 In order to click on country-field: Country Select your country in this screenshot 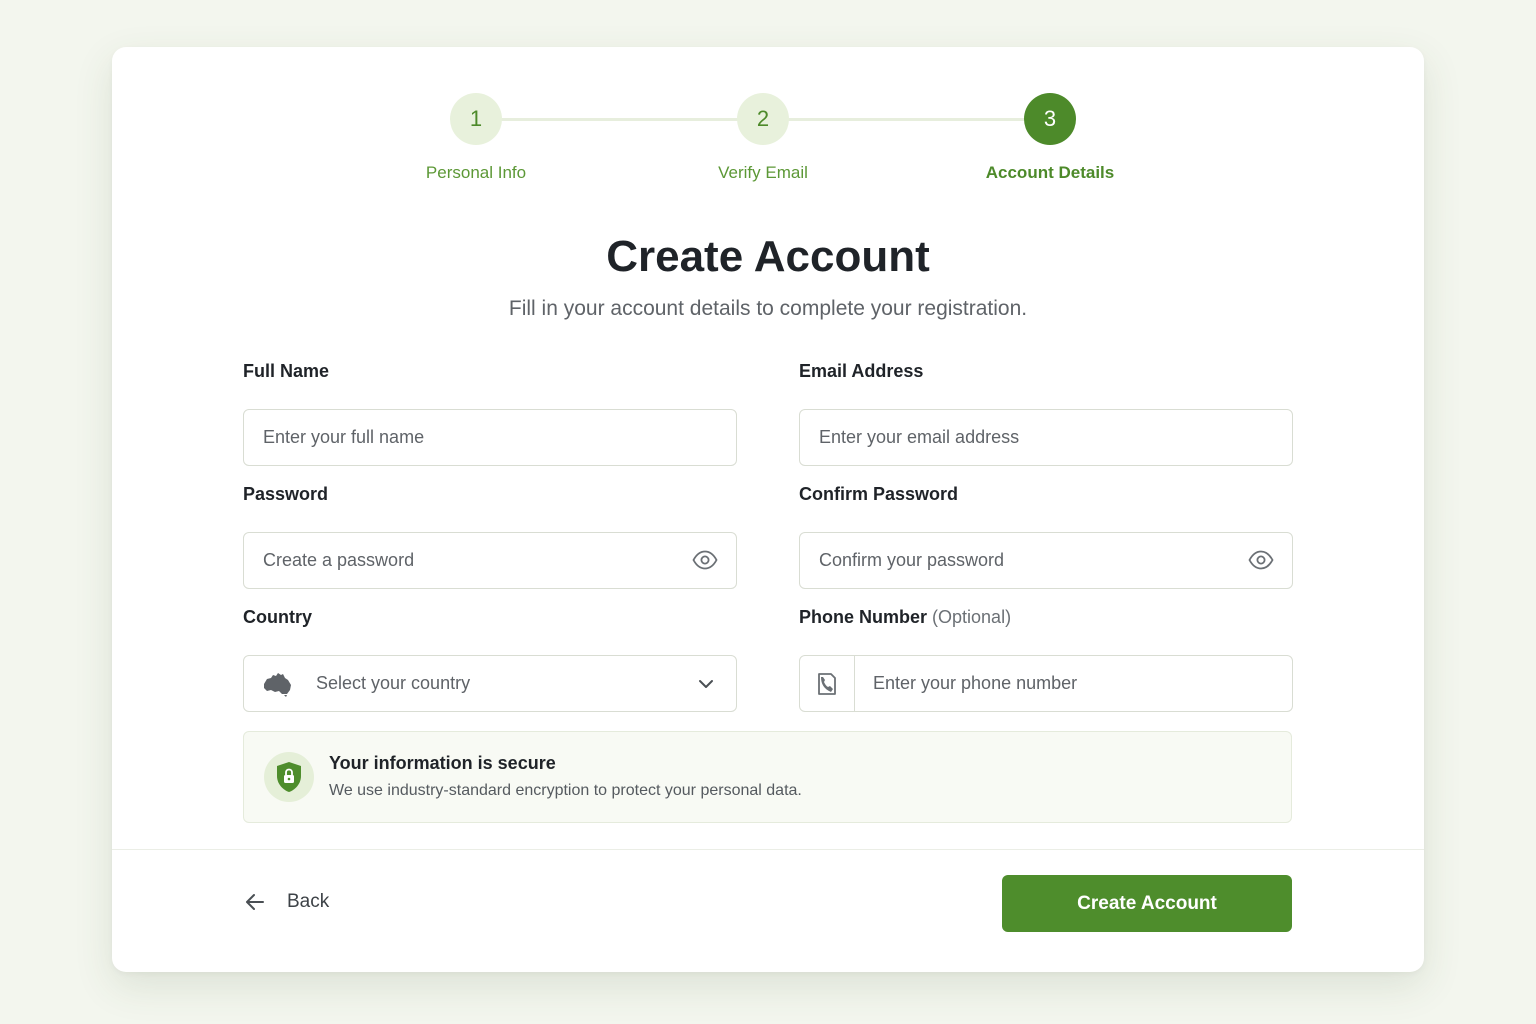, I will do `click(490, 659)`.